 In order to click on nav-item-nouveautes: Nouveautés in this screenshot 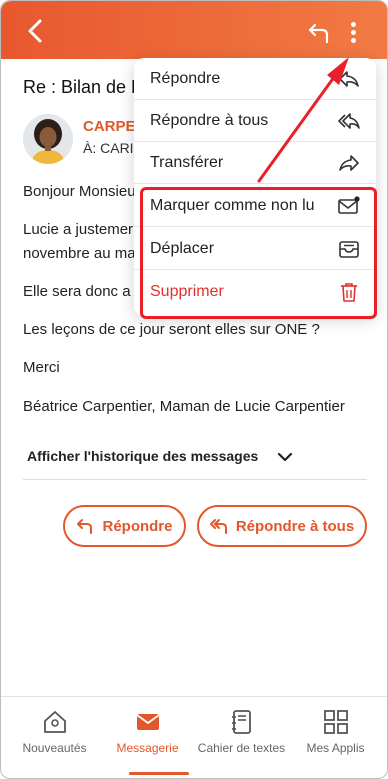, I will do `click(54, 737)`.